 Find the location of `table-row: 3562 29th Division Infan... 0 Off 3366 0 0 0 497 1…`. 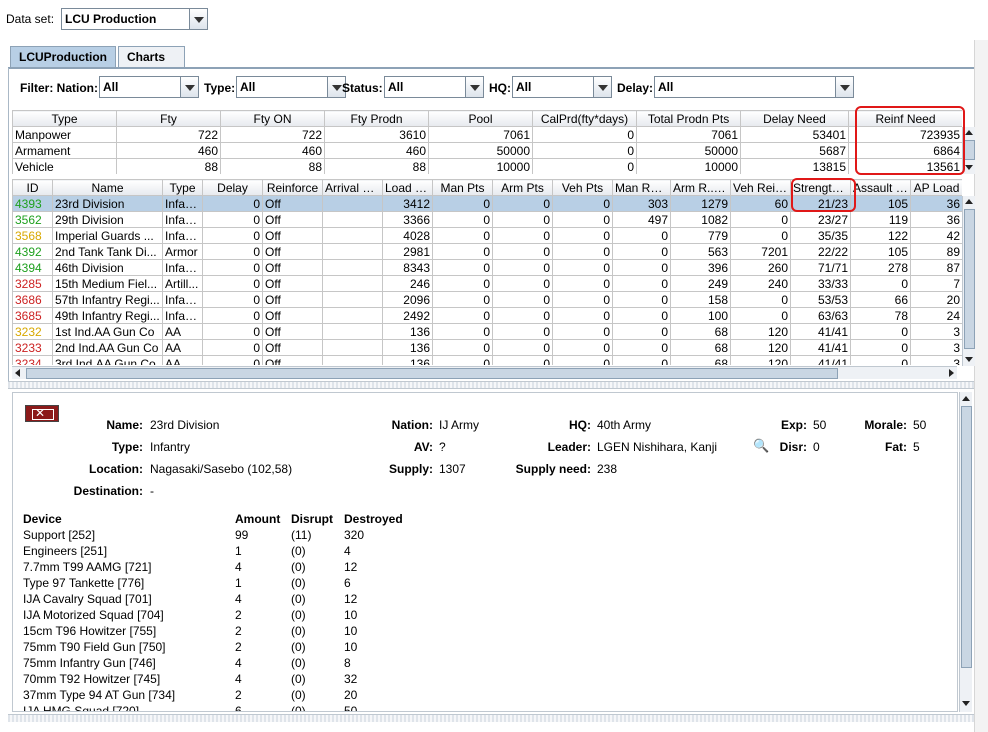

table-row: 3562 29th Division Infan... 0 Off 3366 0 0 0 497 1… is located at coordinates (487, 219).